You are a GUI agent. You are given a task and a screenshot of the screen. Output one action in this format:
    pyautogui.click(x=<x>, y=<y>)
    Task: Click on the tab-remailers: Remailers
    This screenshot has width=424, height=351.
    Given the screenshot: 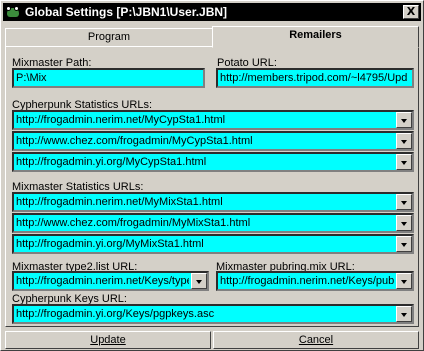 What is the action you would take?
    pyautogui.click(x=315, y=37)
    